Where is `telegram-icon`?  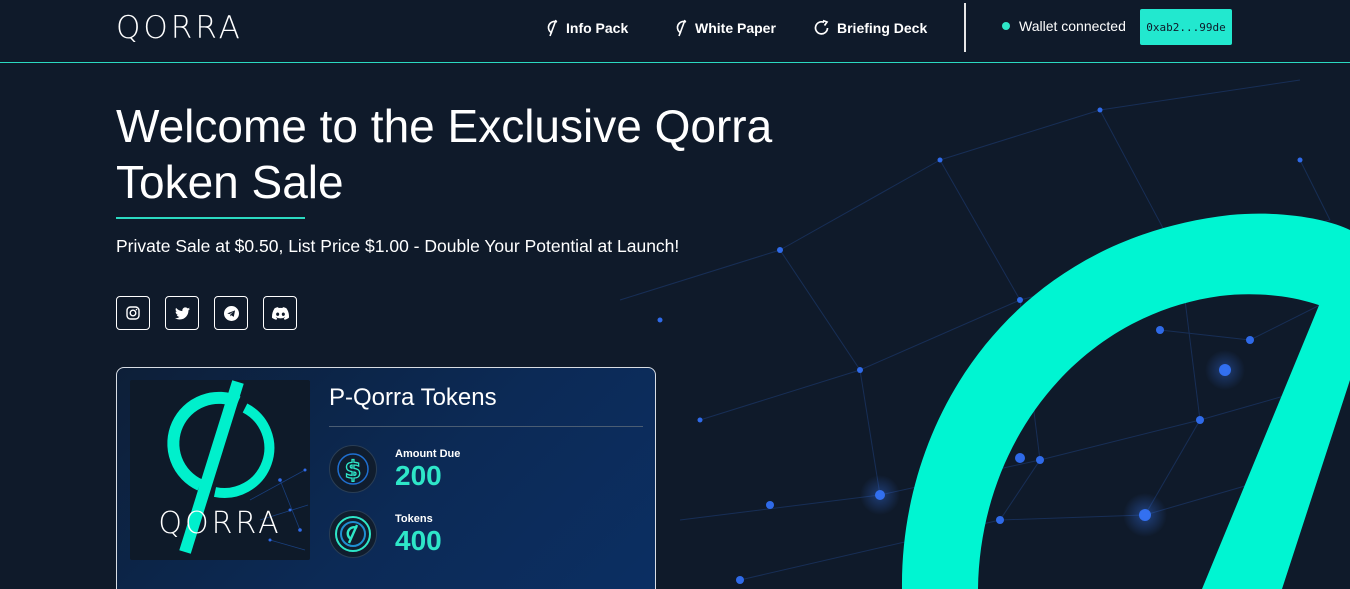
telegram-icon is located at coordinates (231, 313).